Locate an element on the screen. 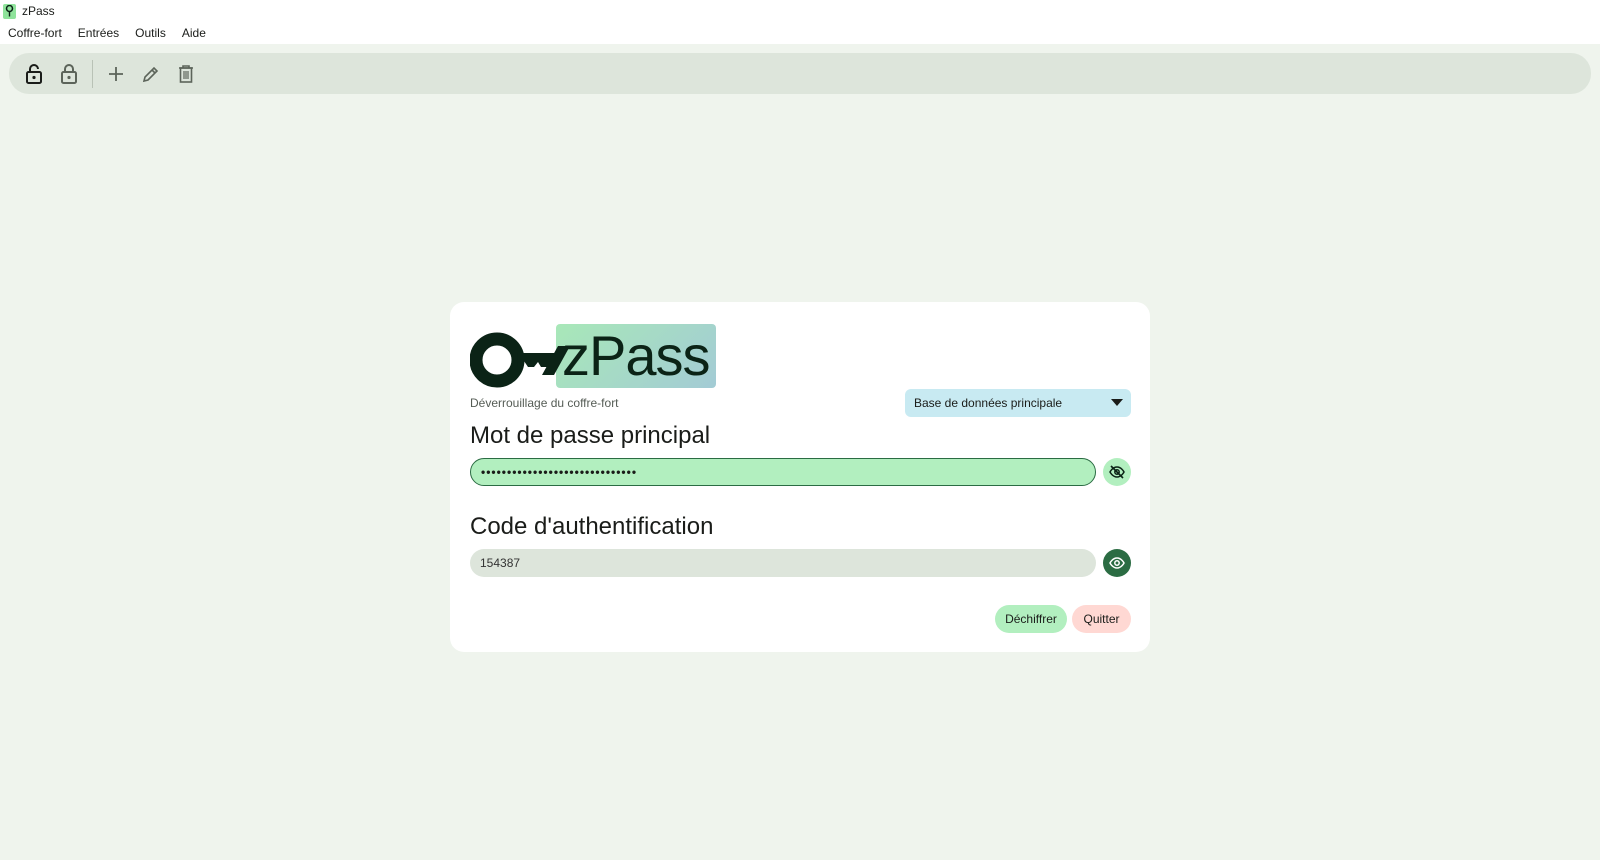 The height and width of the screenshot is (860, 1600). eye-off-icon is located at coordinates (1117, 472).